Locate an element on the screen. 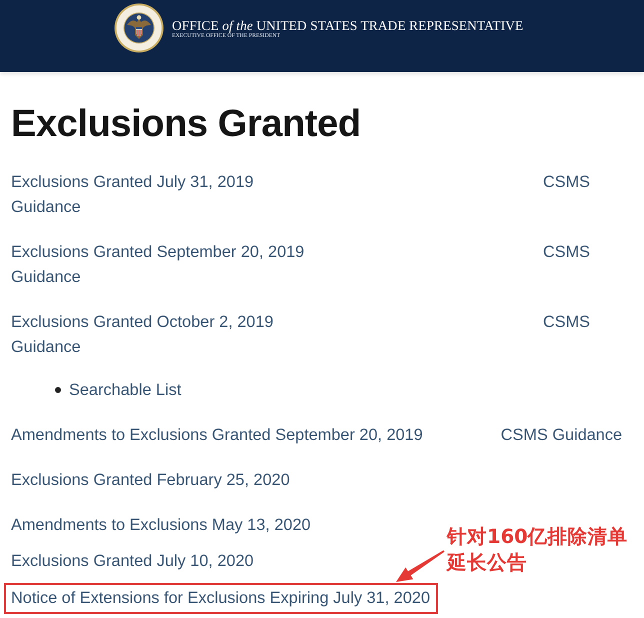  annotation-text: 针对160亿排除清单延长公告 is located at coordinates (538, 550).